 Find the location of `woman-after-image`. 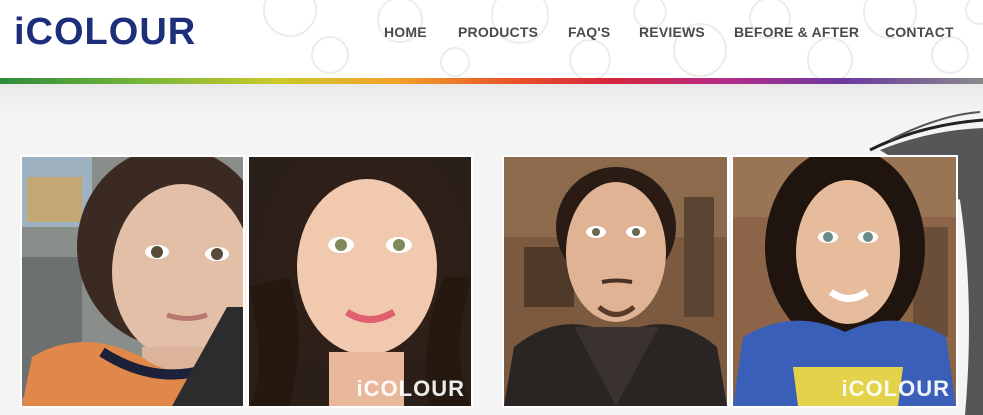

woman-after-image is located at coordinates (360, 281).